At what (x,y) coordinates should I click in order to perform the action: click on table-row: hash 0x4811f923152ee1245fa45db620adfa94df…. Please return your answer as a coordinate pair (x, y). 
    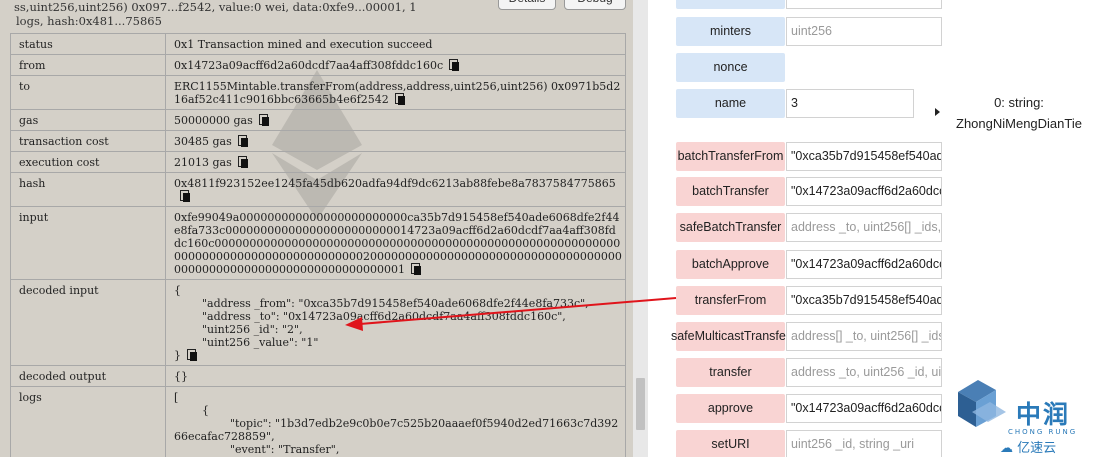
    Looking at the image, I should click on (318, 189).